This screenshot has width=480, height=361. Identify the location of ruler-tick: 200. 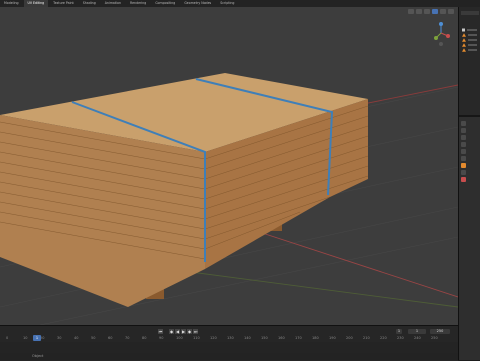
(349, 338).